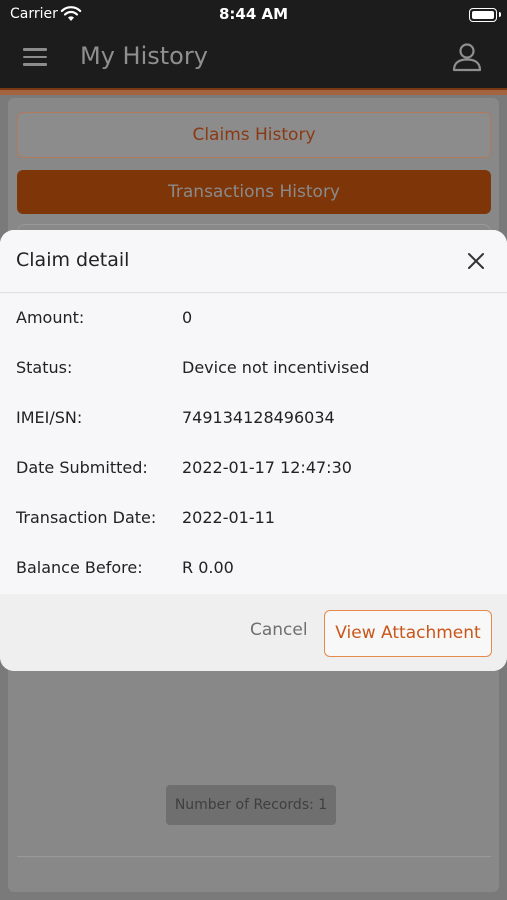  What do you see at coordinates (258, 417) in the screenshot?
I see `imei-value: 749134128496034` at bounding box center [258, 417].